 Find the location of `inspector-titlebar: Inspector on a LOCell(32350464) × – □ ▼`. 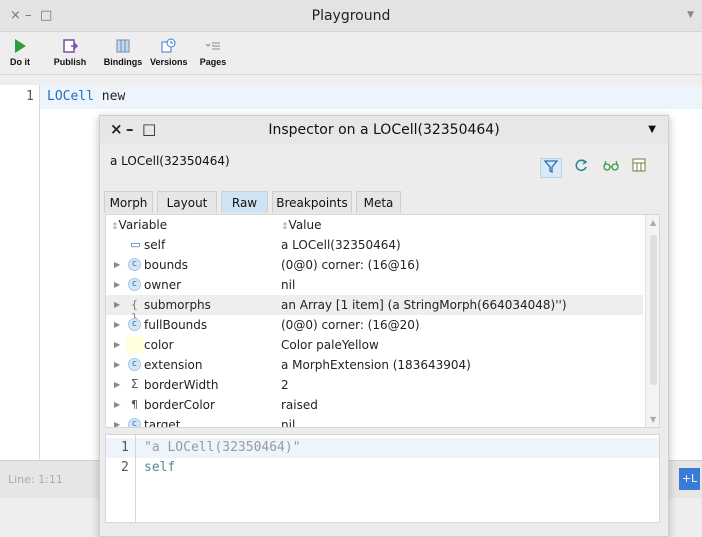

inspector-titlebar: Inspector on a LOCell(32350464) × – □ ▼ is located at coordinates (384, 130).